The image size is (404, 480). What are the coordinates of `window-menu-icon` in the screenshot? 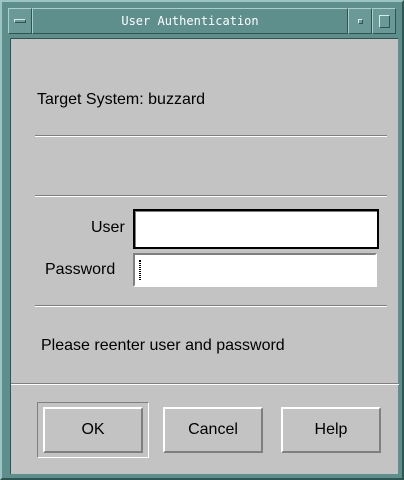 It's located at (20, 21).